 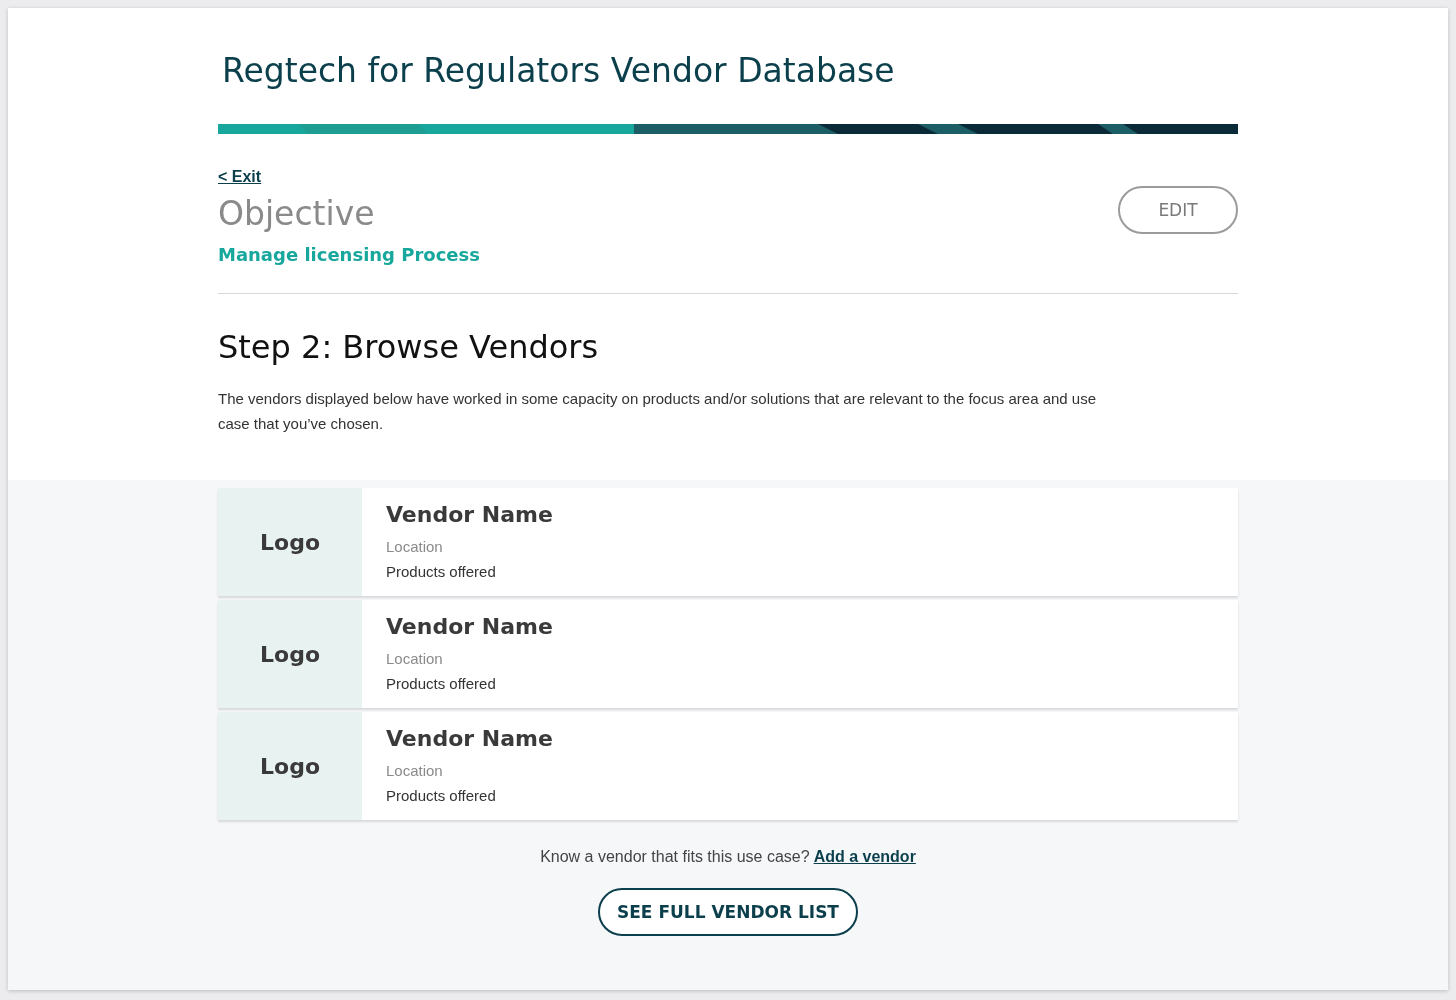 I want to click on edit-button: EDIT, so click(x=1178, y=210).